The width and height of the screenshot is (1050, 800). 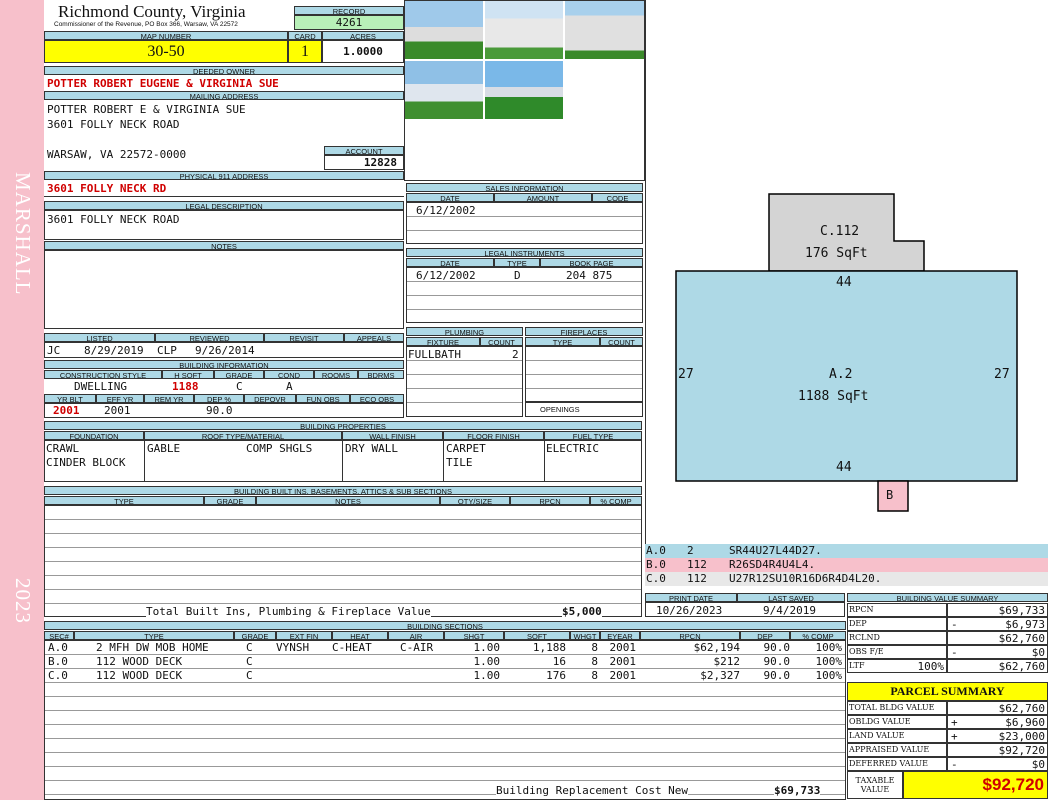 I want to click on section-cell: 2001, so click(x=623, y=647).